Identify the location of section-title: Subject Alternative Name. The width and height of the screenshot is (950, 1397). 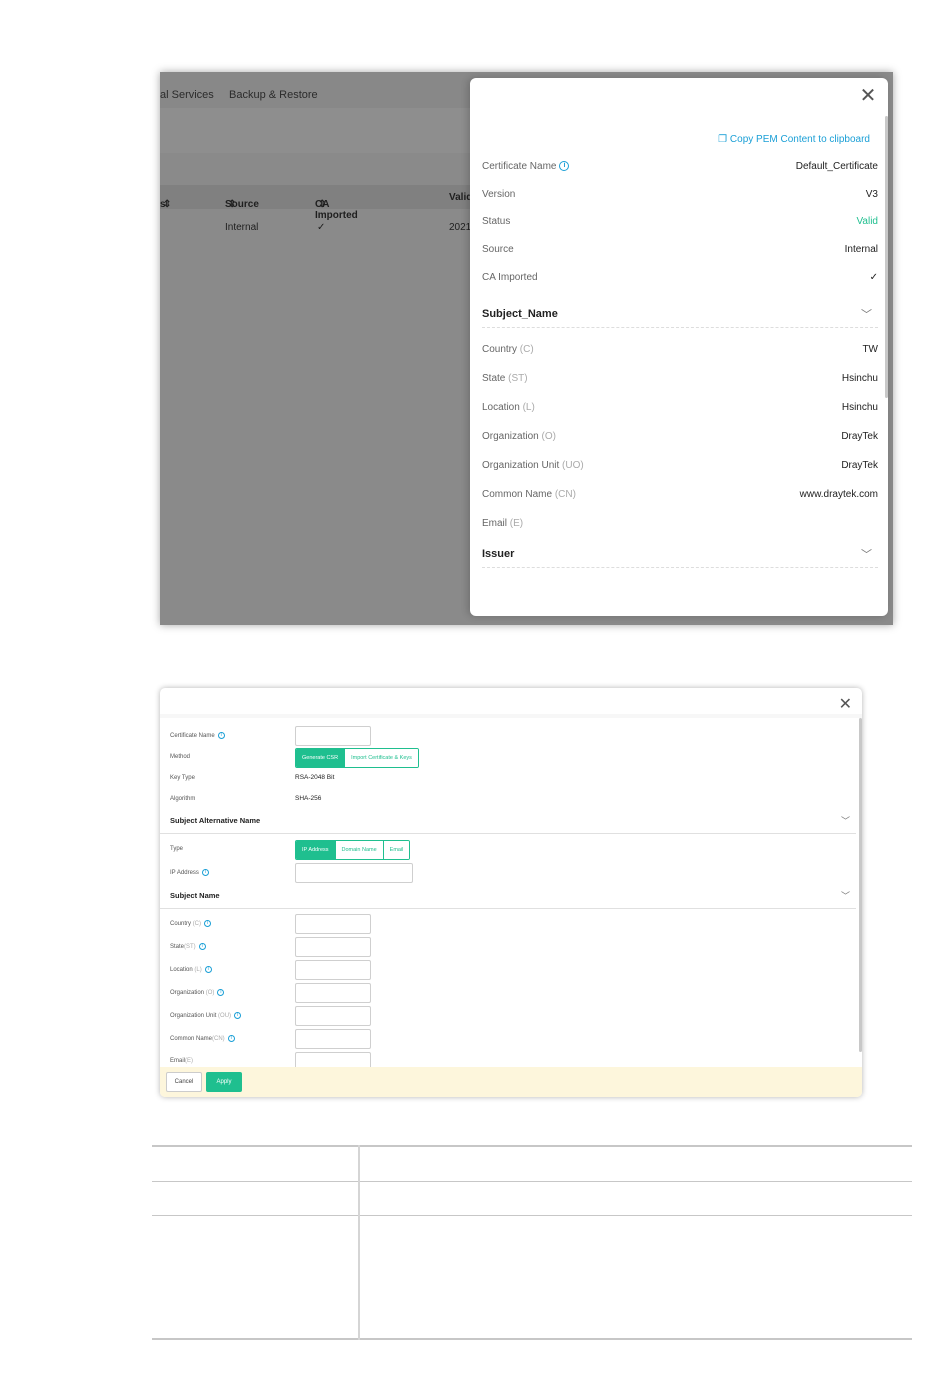
(215, 820).